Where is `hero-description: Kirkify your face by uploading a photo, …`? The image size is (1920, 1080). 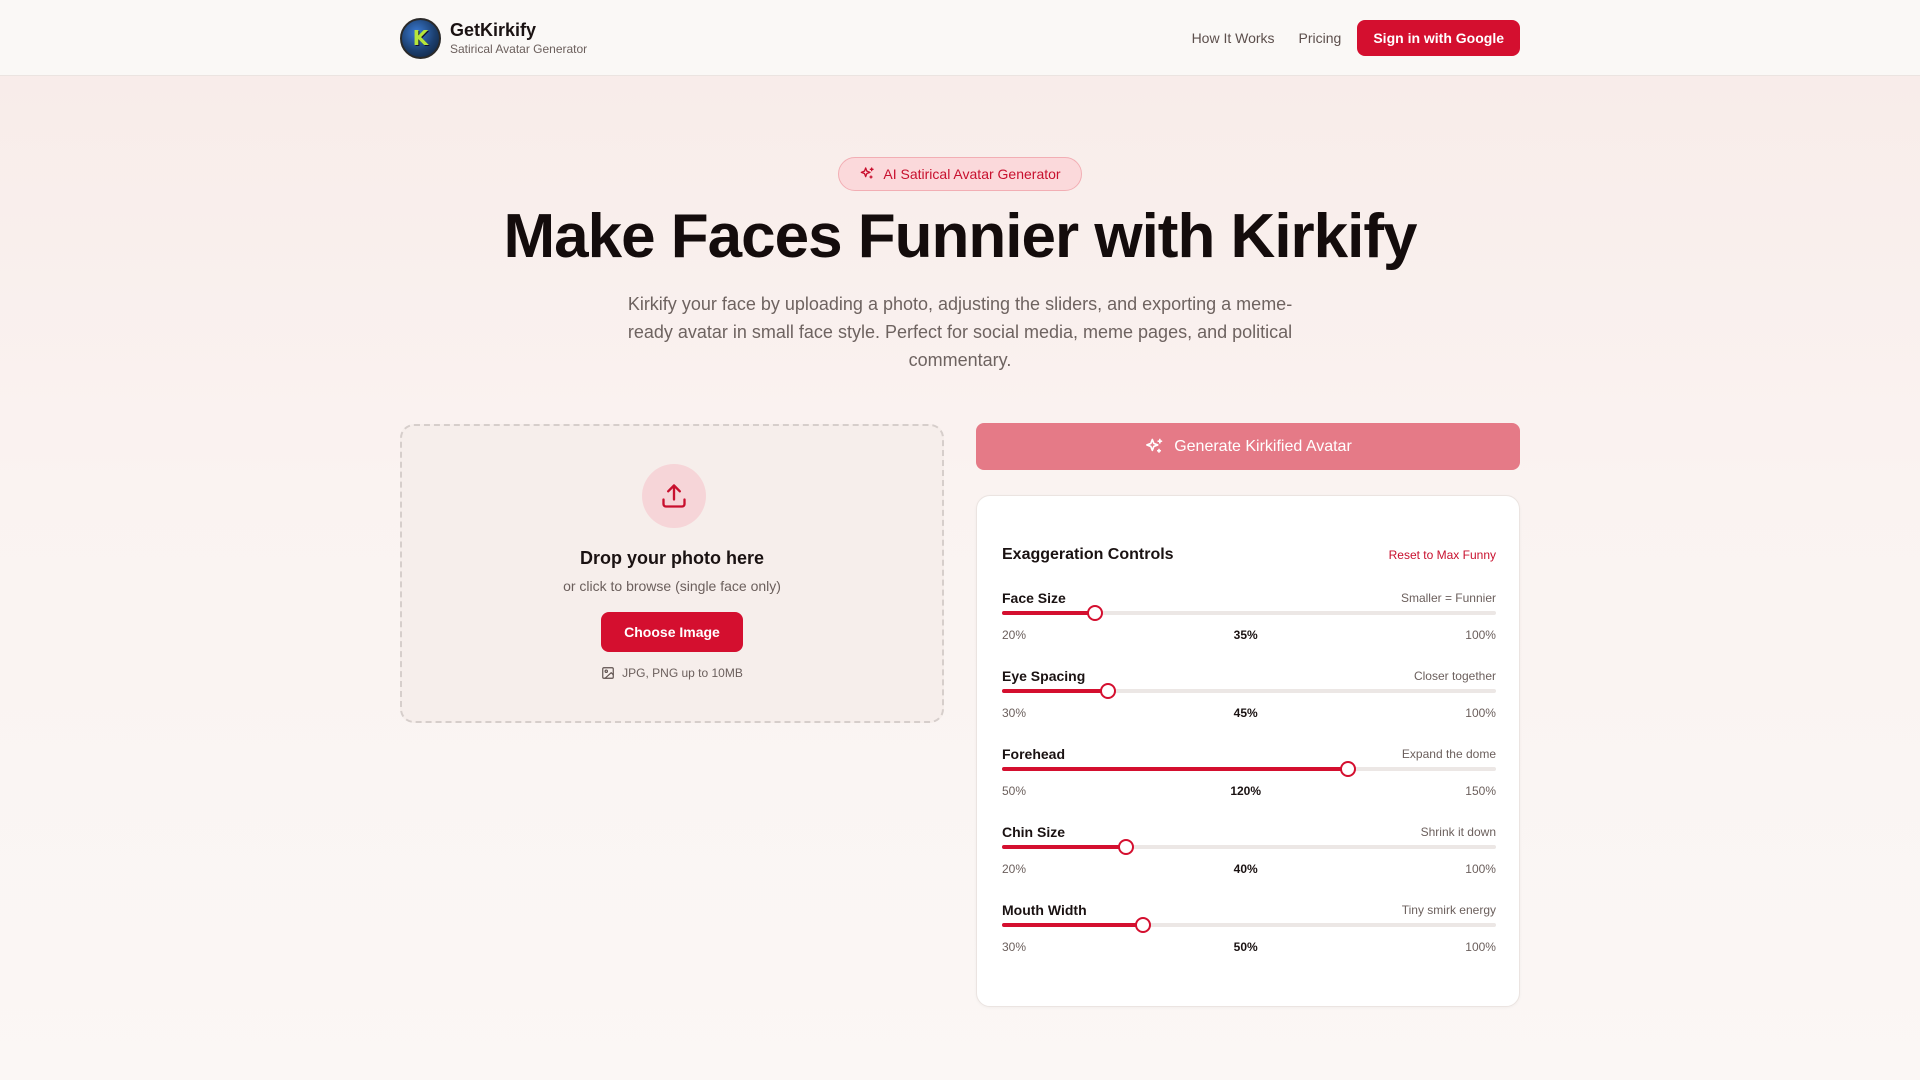 hero-description: Kirkify your face by uploading a photo, … is located at coordinates (960, 332).